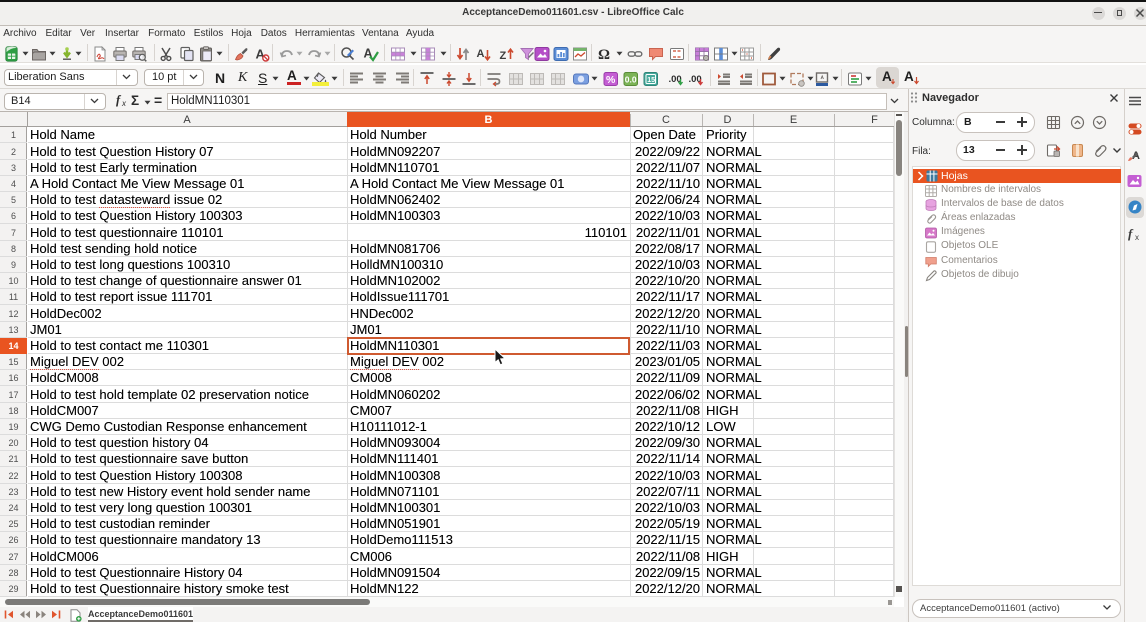 The width and height of the screenshot is (1146, 622). Describe the element at coordinates (604, 54) in the screenshot. I see `svg-text: Ω` at that location.